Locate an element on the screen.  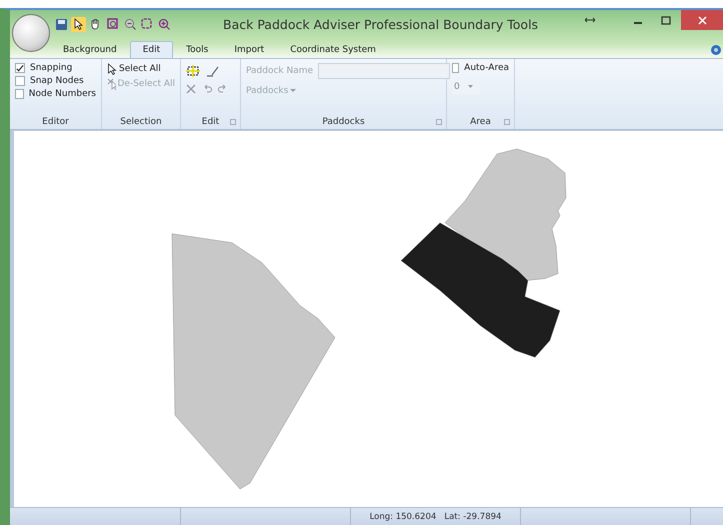
ribbon-tab: Edit is located at coordinates (152, 49).